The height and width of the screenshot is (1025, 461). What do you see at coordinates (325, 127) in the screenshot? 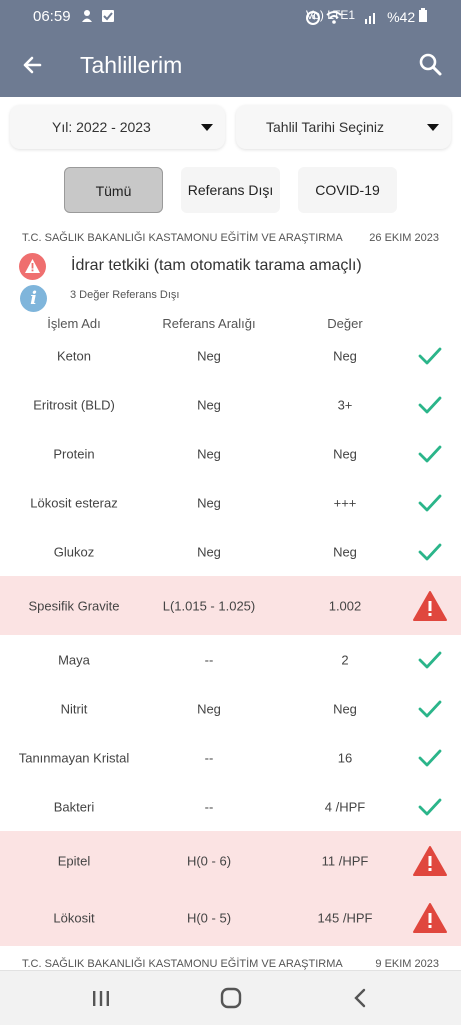
I see `date-select-label: Tahlil Tarihi Seçiniz` at bounding box center [325, 127].